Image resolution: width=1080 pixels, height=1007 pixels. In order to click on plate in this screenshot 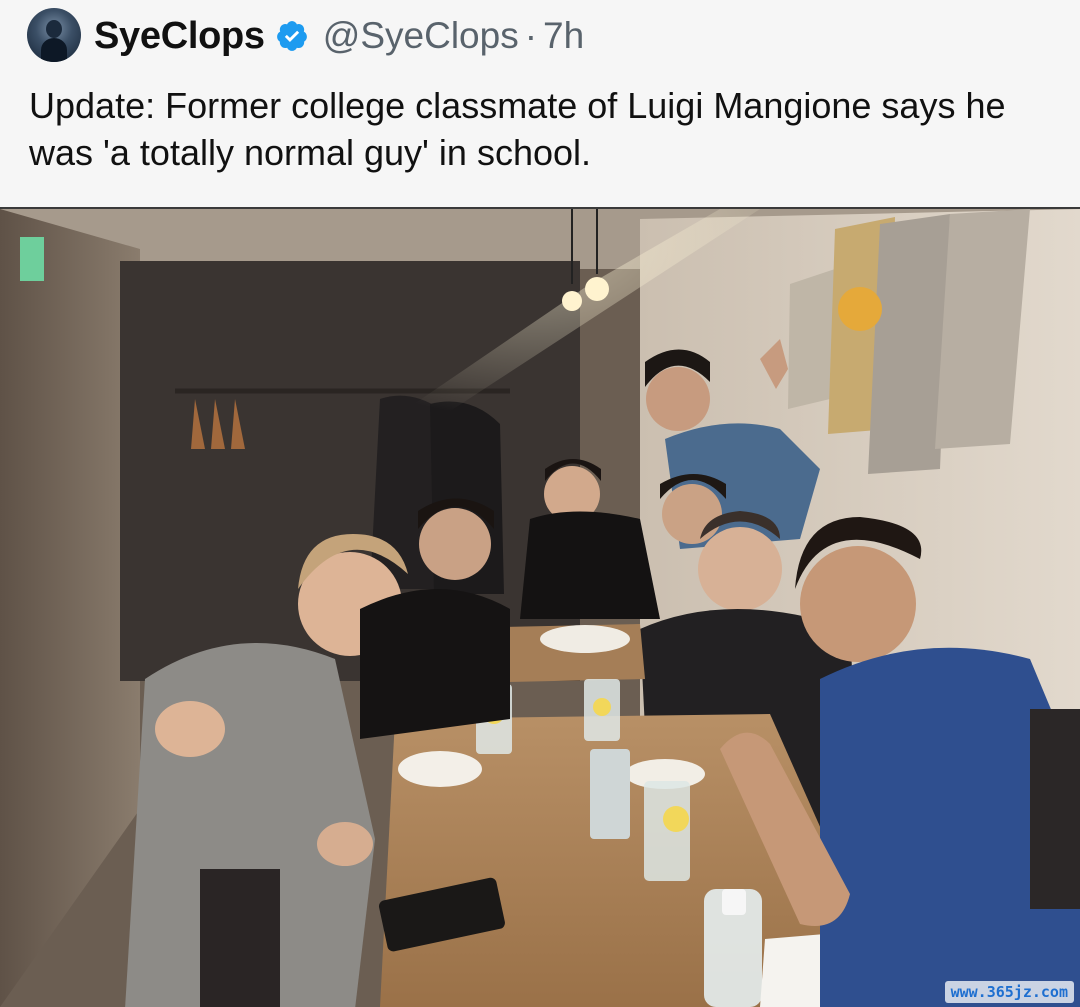, I will do `click(440, 769)`.